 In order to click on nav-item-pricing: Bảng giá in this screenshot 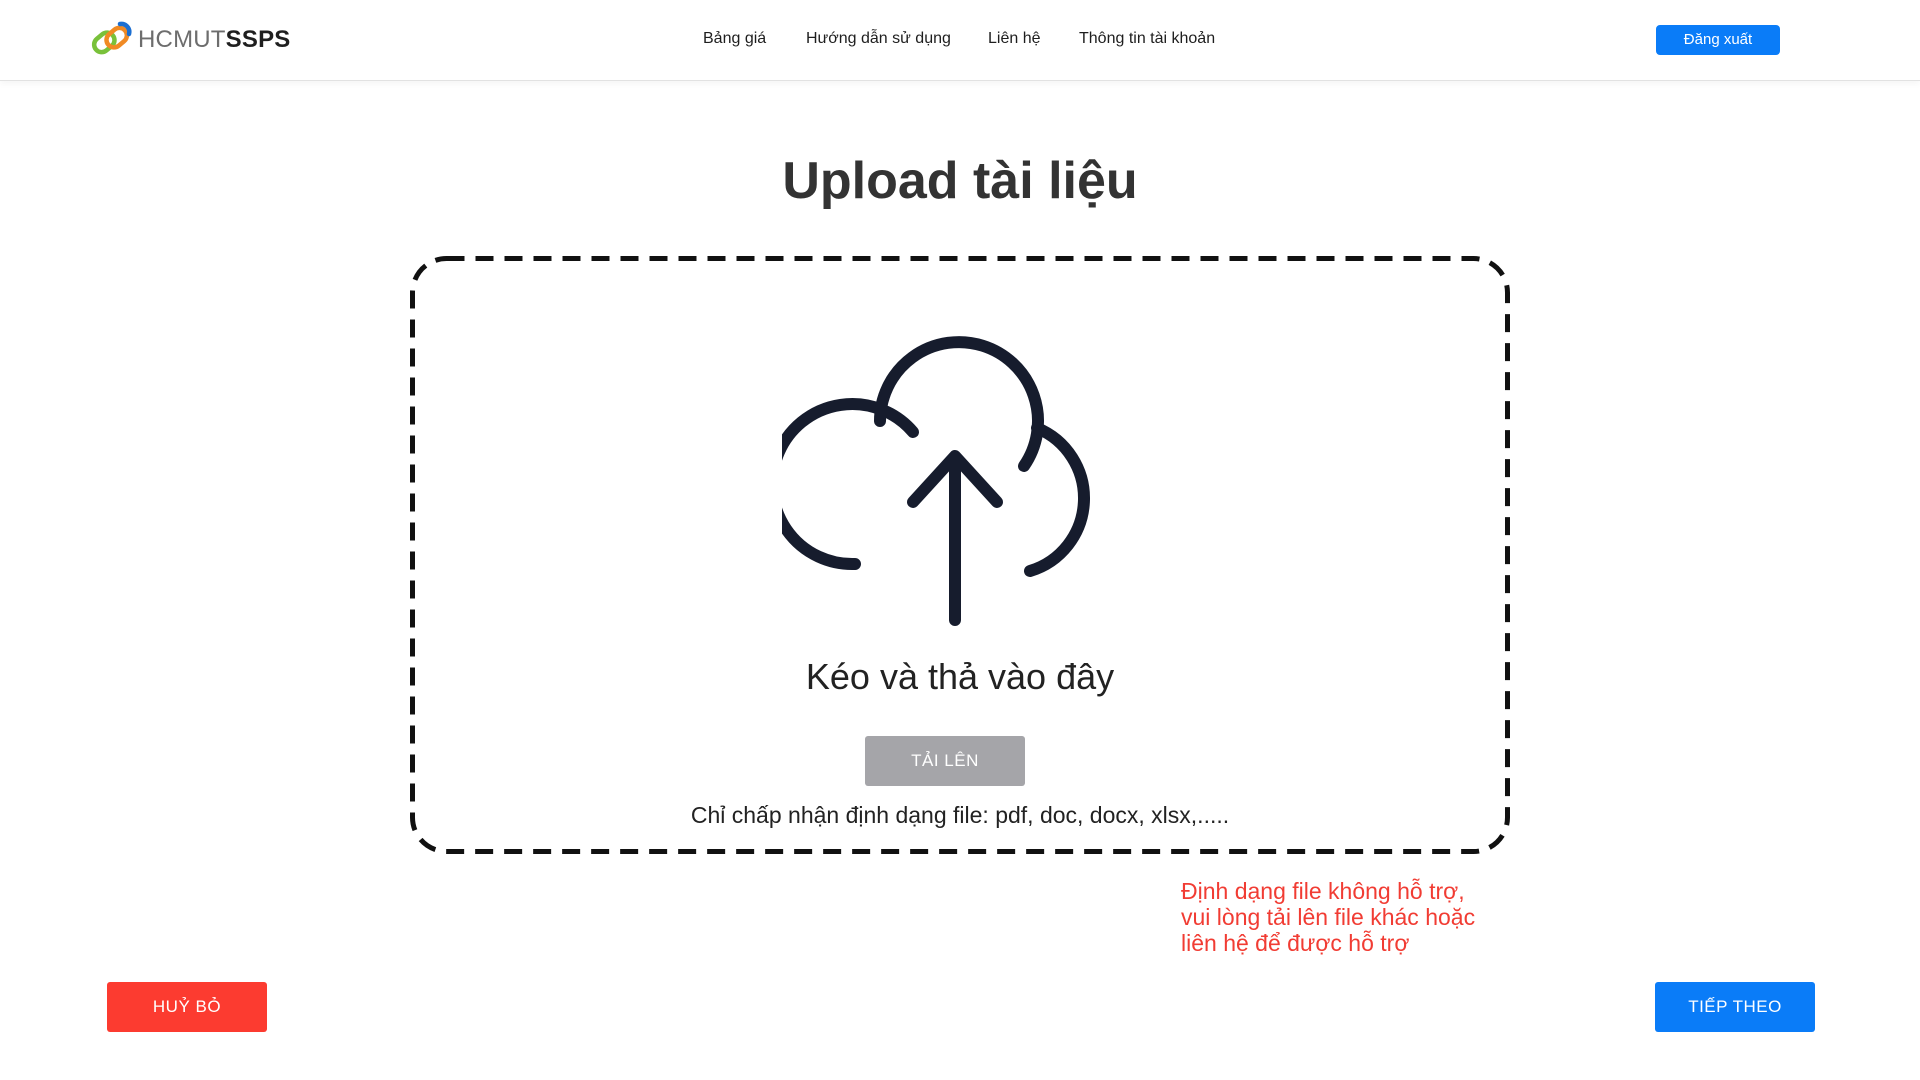, I will do `click(734, 39)`.